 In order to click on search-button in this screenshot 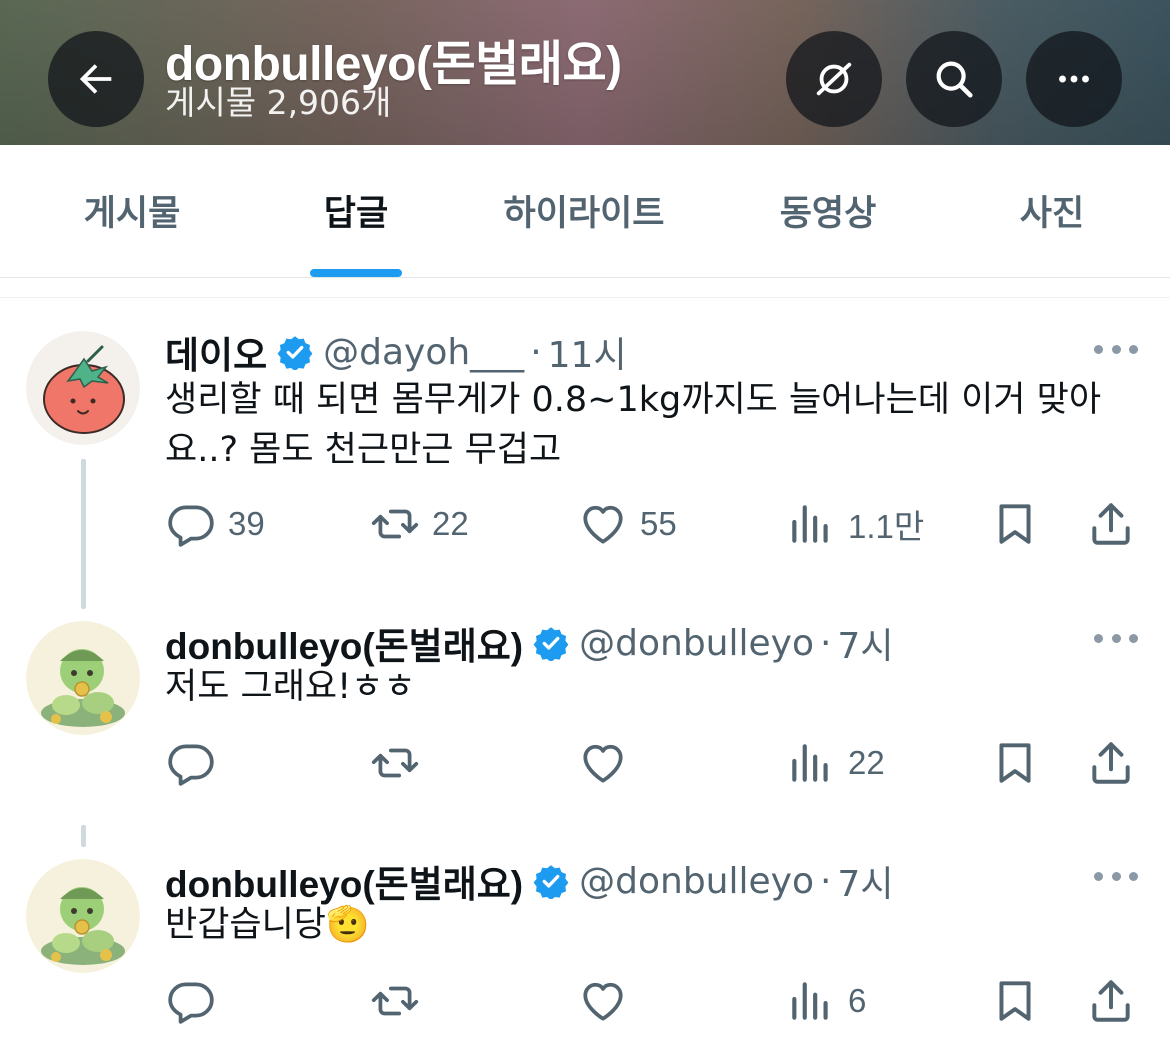, I will do `click(954, 79)`.